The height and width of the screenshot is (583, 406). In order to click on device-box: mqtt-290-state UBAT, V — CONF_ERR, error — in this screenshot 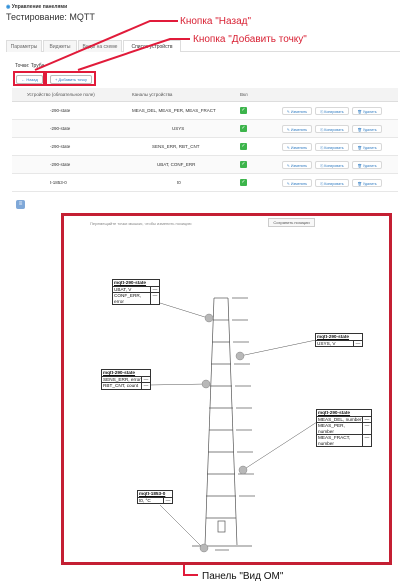, I will do `click(136, 292)`.